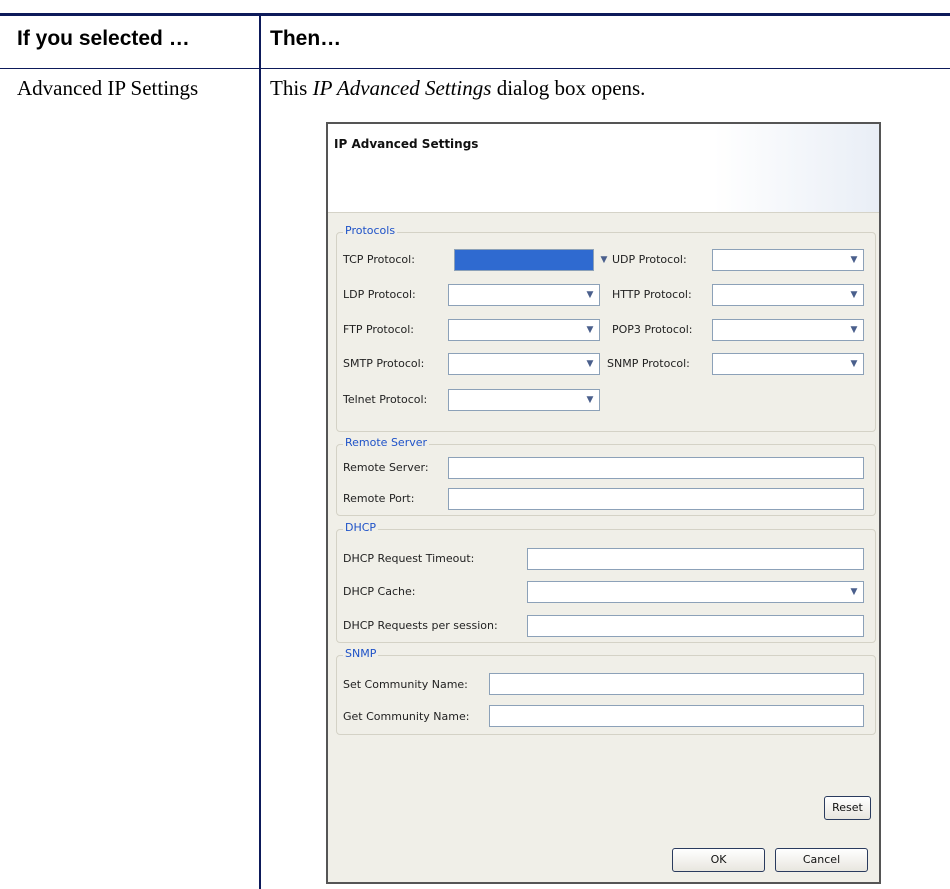 The width and height of the screenshot is (950, 889). I want to click on result-dialog-name: IP Advanced Settings, so click(402, 88).